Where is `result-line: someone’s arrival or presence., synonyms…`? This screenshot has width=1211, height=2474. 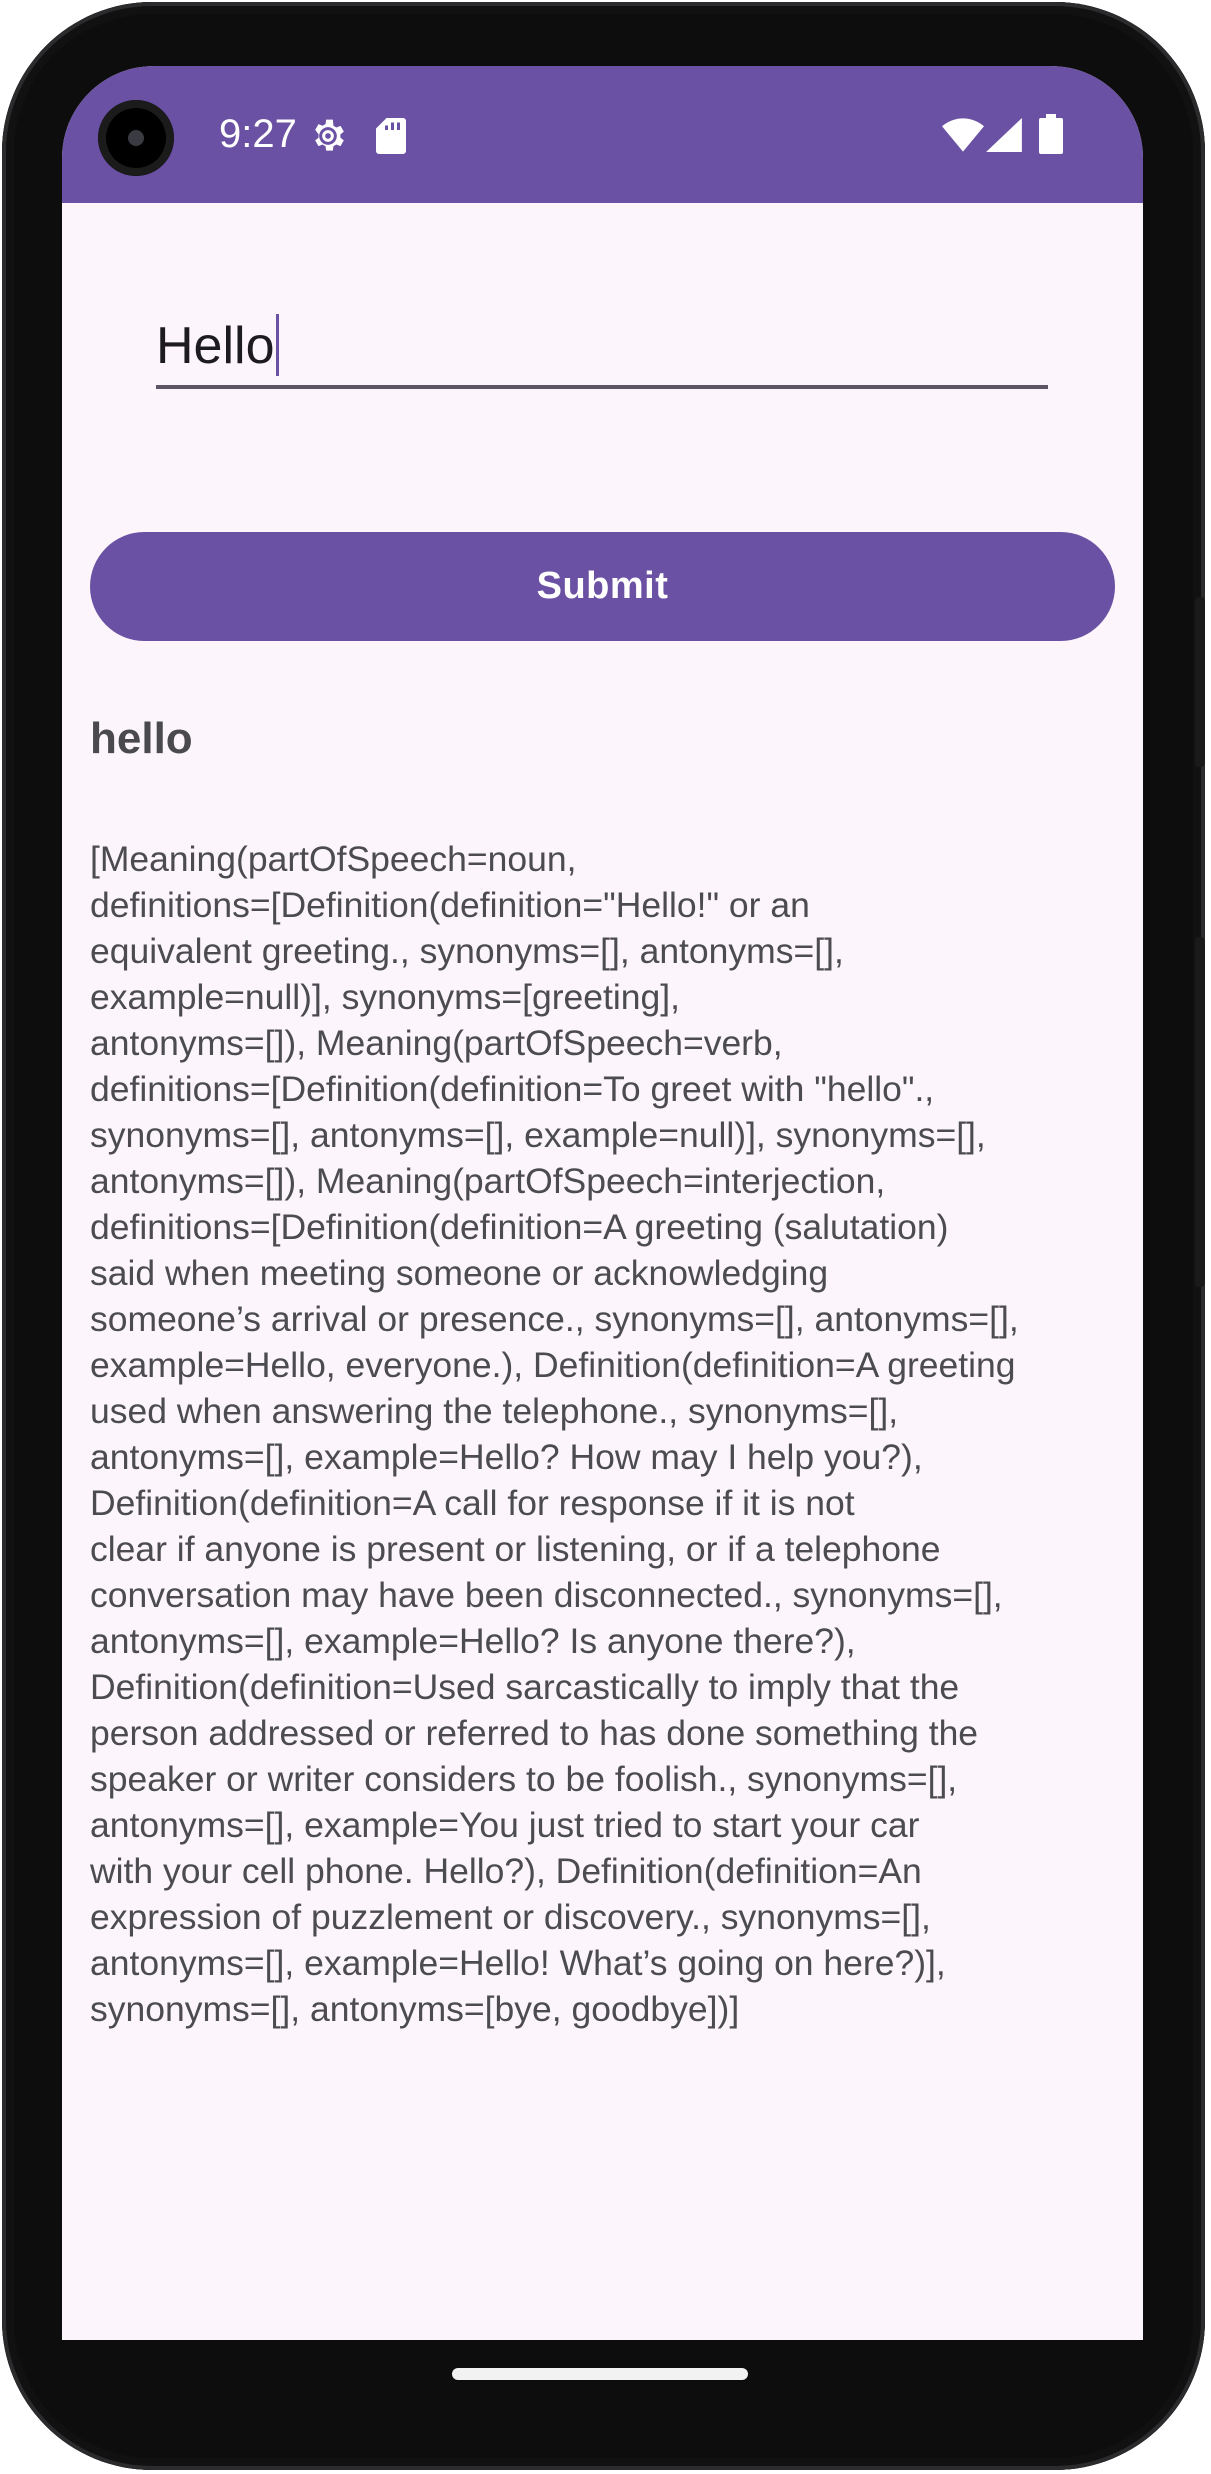
result-line: someone’s arrival or presence., synonyms… is located at coordinates (554, 1319).